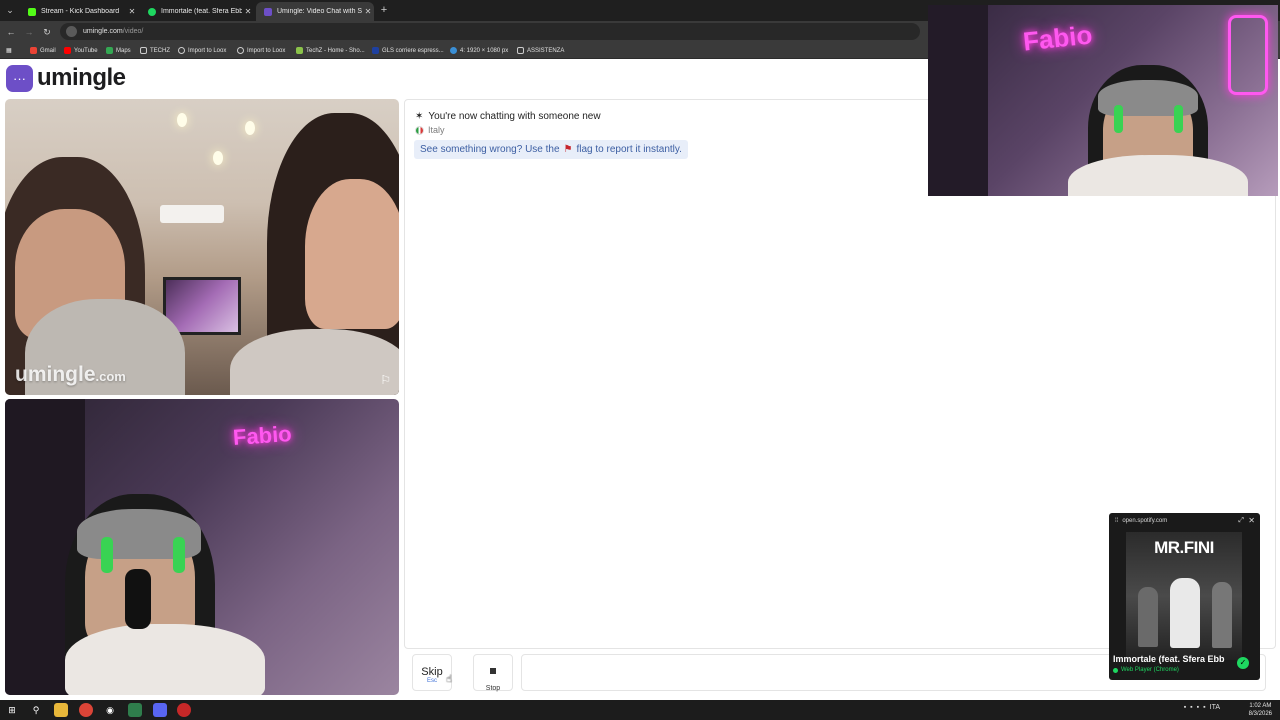 Image resolution: width=1280 pixels, height=720 pixels. Describe the element at coordinates (385, 380) in the screenshot. I see `report-flag-icon: ⚐` at that location.